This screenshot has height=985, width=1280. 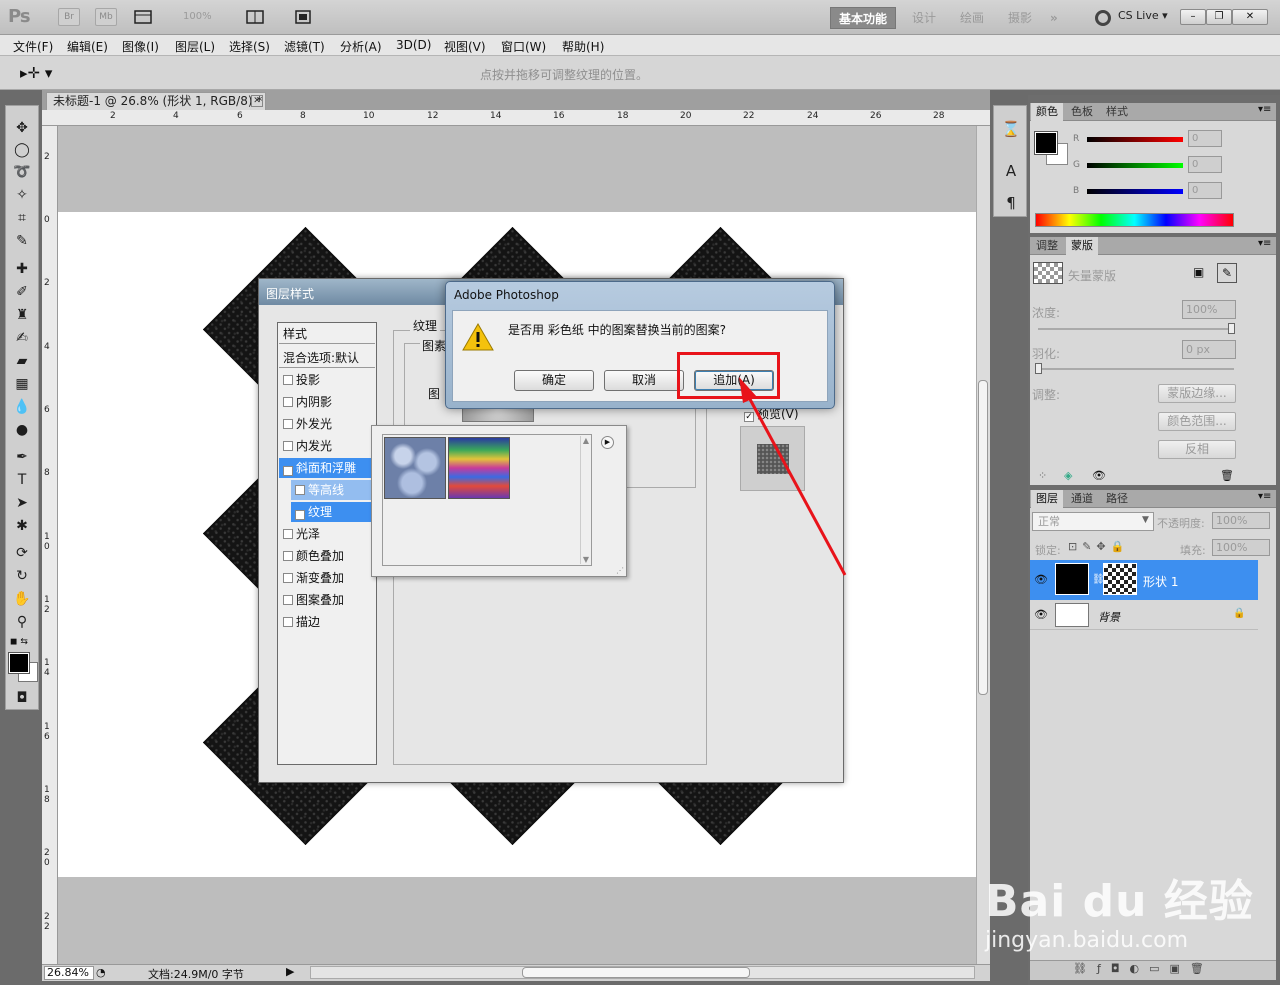 I want to click on resize-grip-icon: ⋰, so click(x=620, y=570).